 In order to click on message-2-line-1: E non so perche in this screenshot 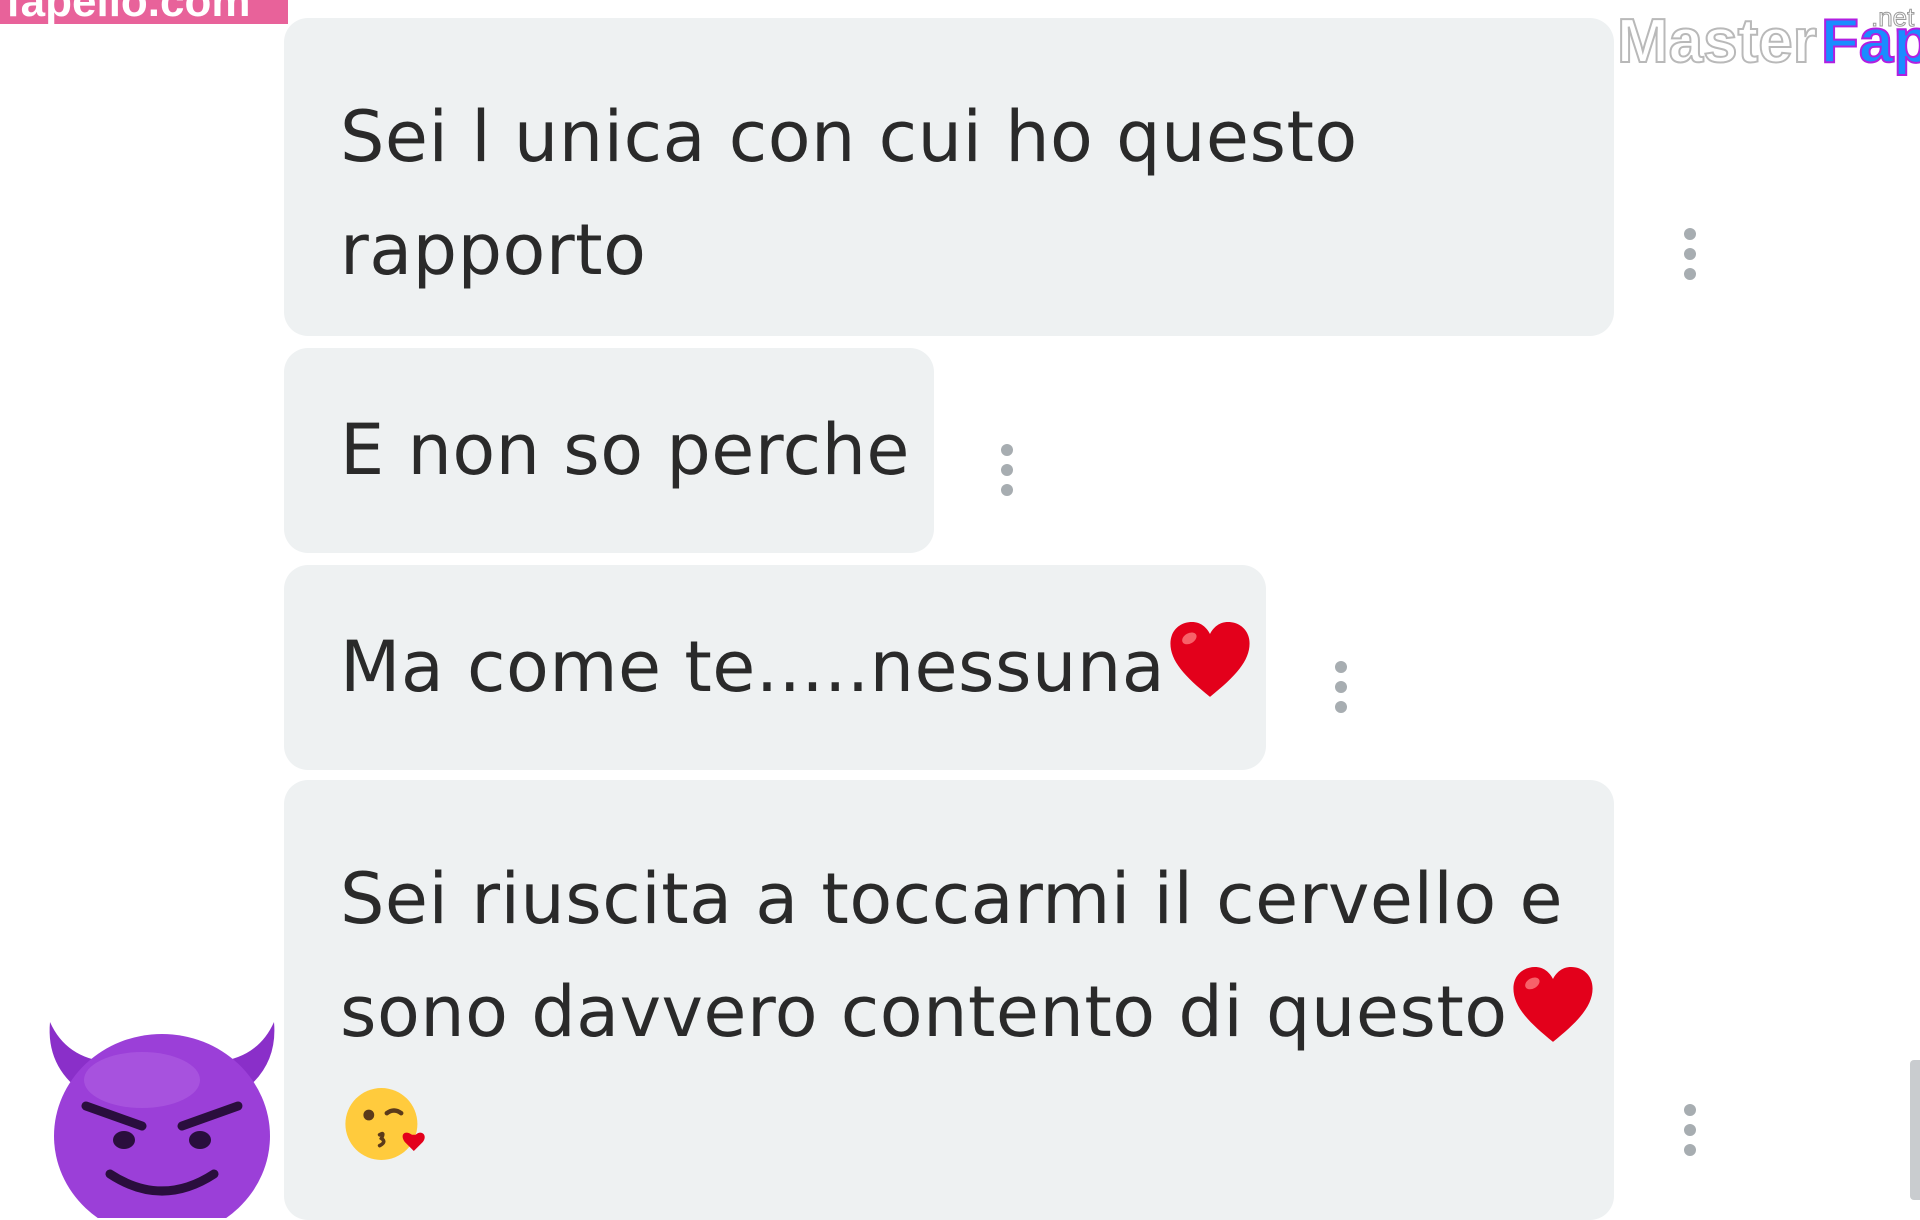, I will do `click(625, 450)`.